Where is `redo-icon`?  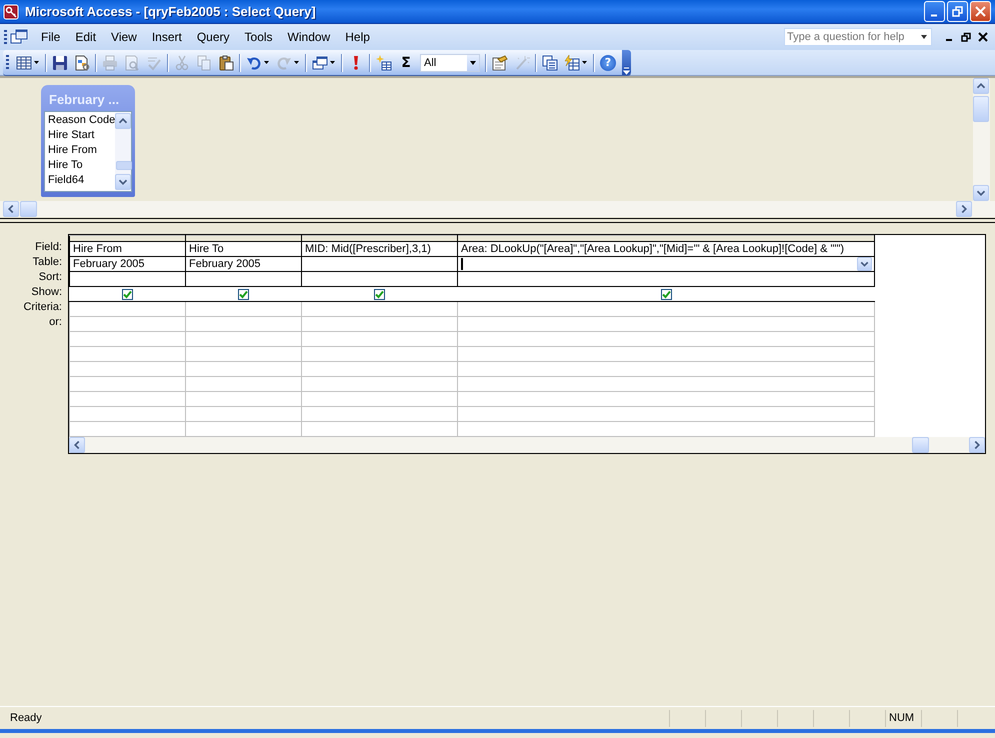
redo-icon is located at coordinates (284, 62).